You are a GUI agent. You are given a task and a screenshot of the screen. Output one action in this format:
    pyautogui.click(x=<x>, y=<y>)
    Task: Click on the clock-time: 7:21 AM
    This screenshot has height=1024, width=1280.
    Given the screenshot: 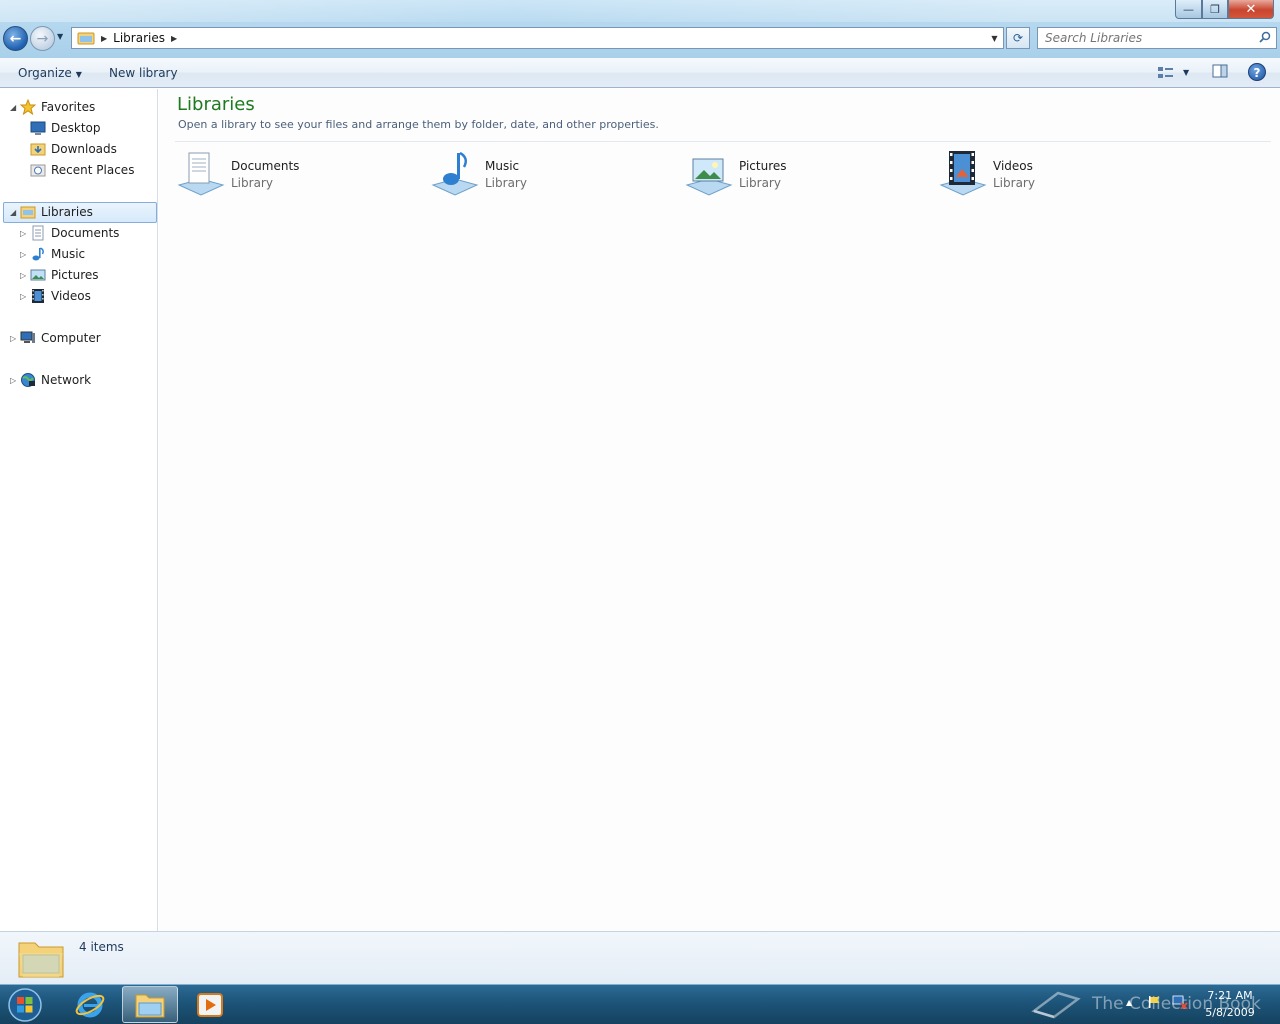 What is the action you would take?
    pyautogui.click(x=1230, y=995)
    